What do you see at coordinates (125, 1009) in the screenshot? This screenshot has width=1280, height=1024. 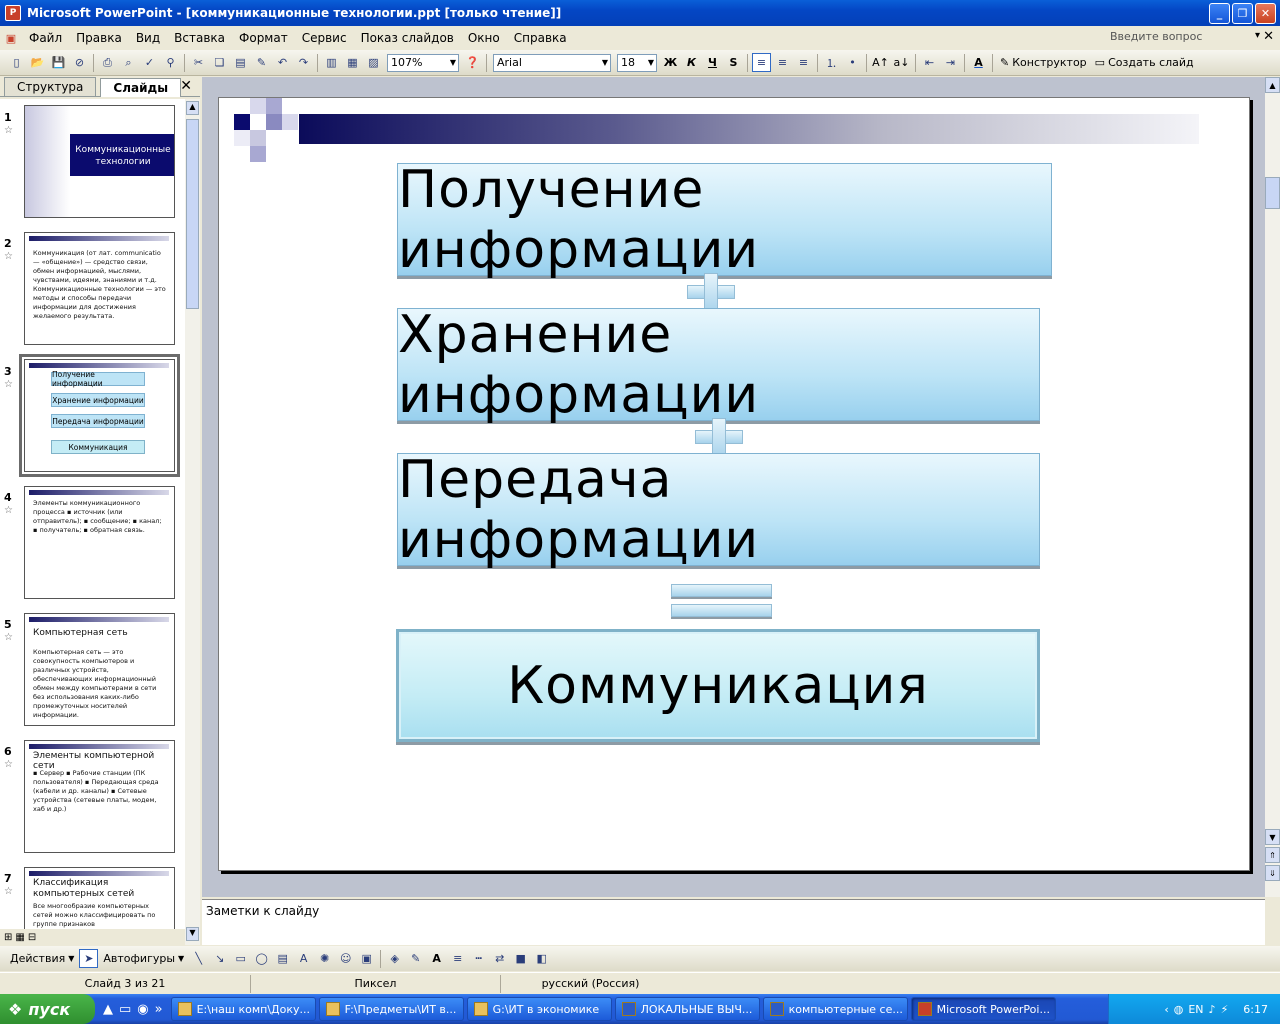 I see `desktop-icon: ▭` at bounding box center [125, 1009].